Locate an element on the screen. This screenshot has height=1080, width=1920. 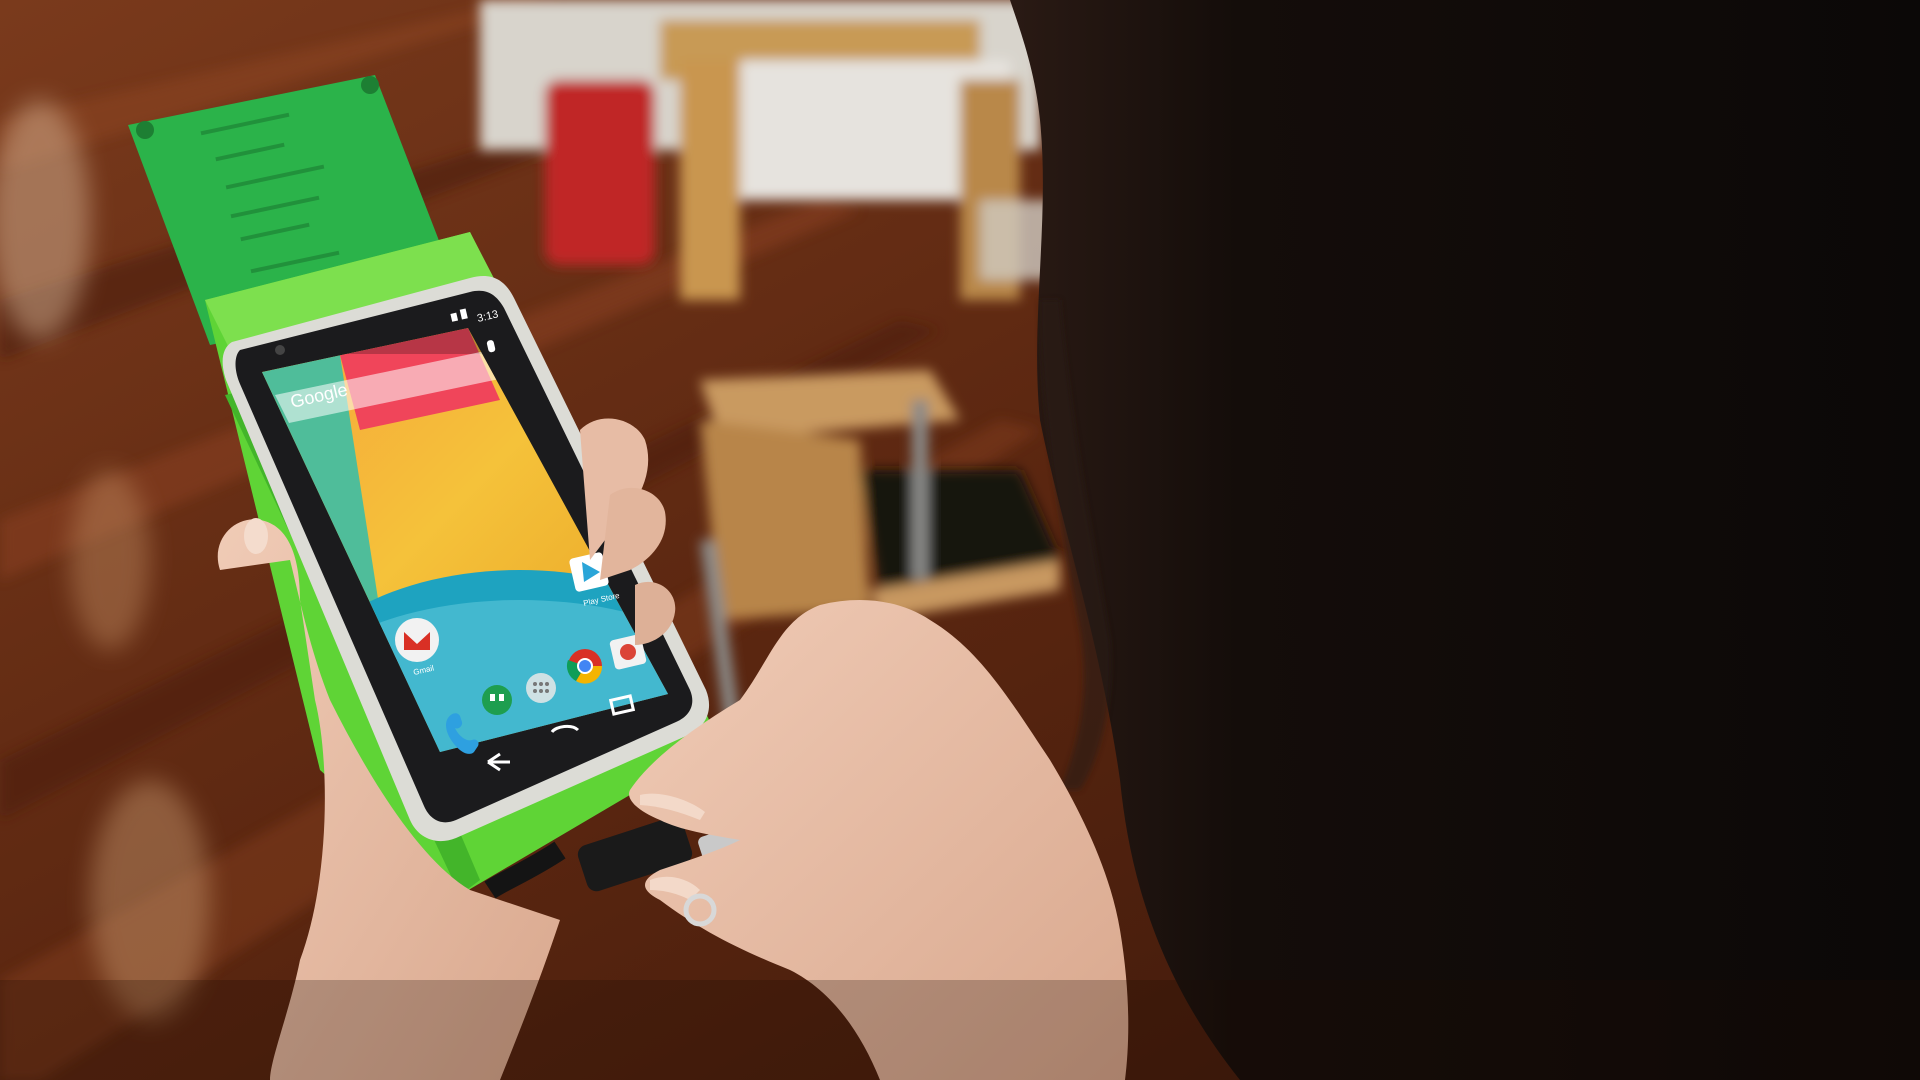
front-camera-icon is located at coordinates (280, 350).